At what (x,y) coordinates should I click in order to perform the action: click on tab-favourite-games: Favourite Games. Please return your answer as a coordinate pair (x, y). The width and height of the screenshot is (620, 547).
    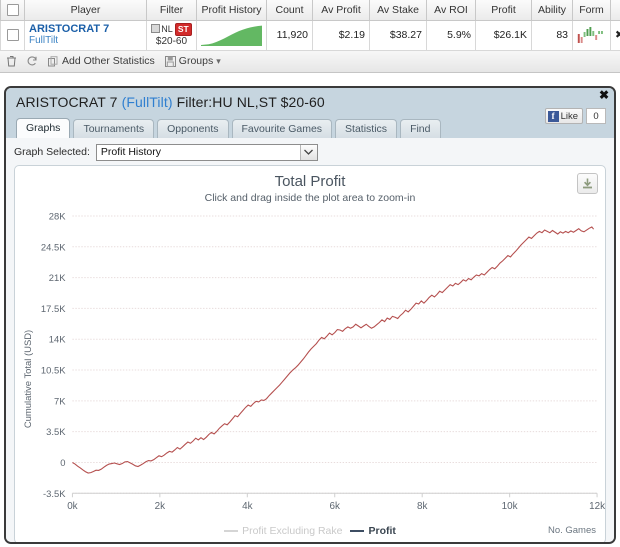
    Looking at the image, I should click on (282, 128).